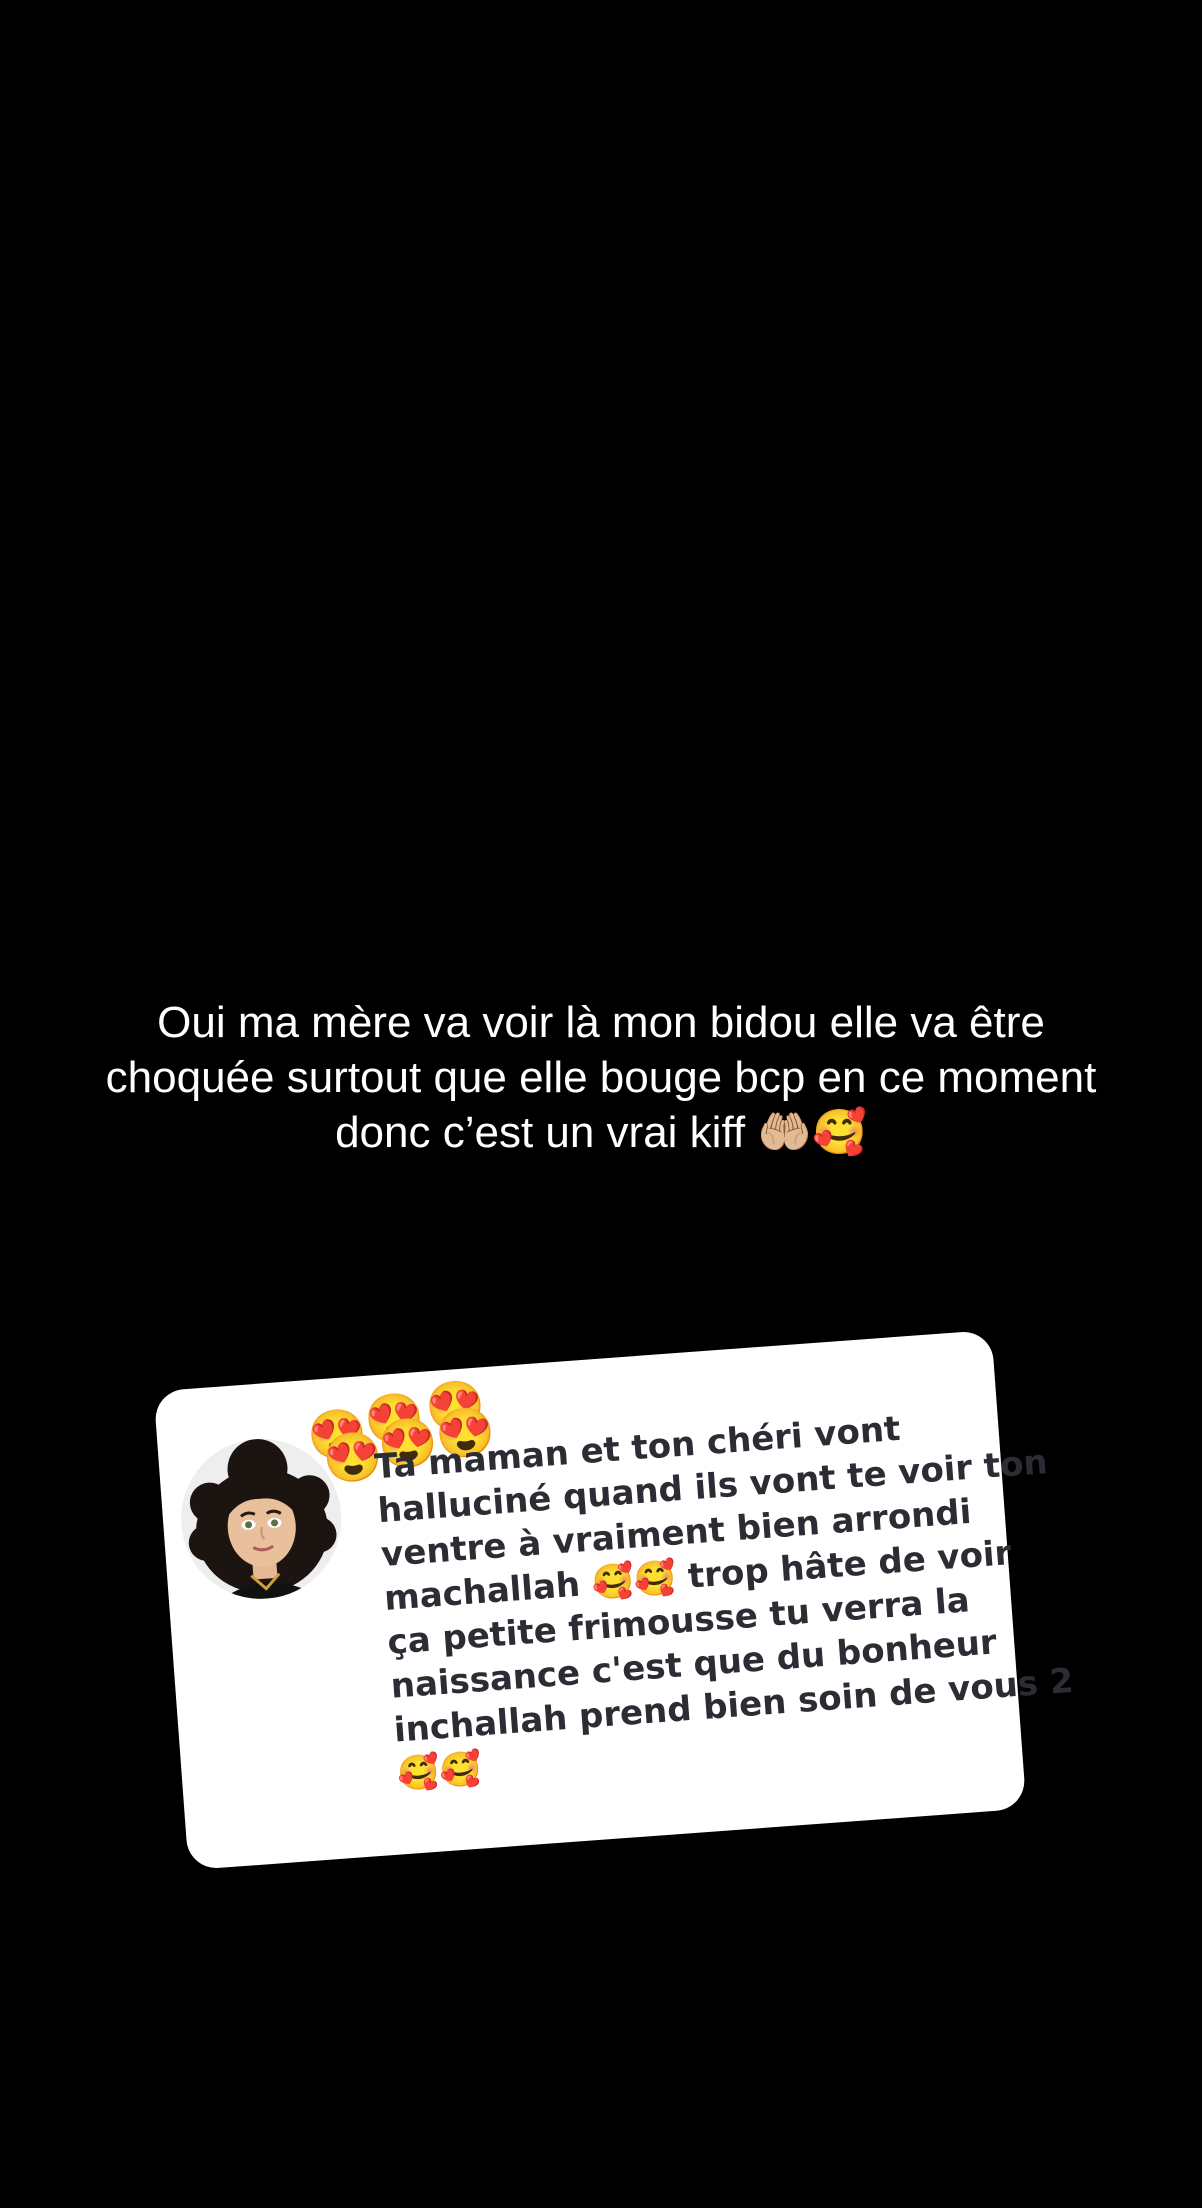  What do you see at coordinates (601, 1132) in the screenshot?
I see `caption-line: donc c’est un vrai kiff 🤲🏼🥰` at bounding box center [601, 1132].